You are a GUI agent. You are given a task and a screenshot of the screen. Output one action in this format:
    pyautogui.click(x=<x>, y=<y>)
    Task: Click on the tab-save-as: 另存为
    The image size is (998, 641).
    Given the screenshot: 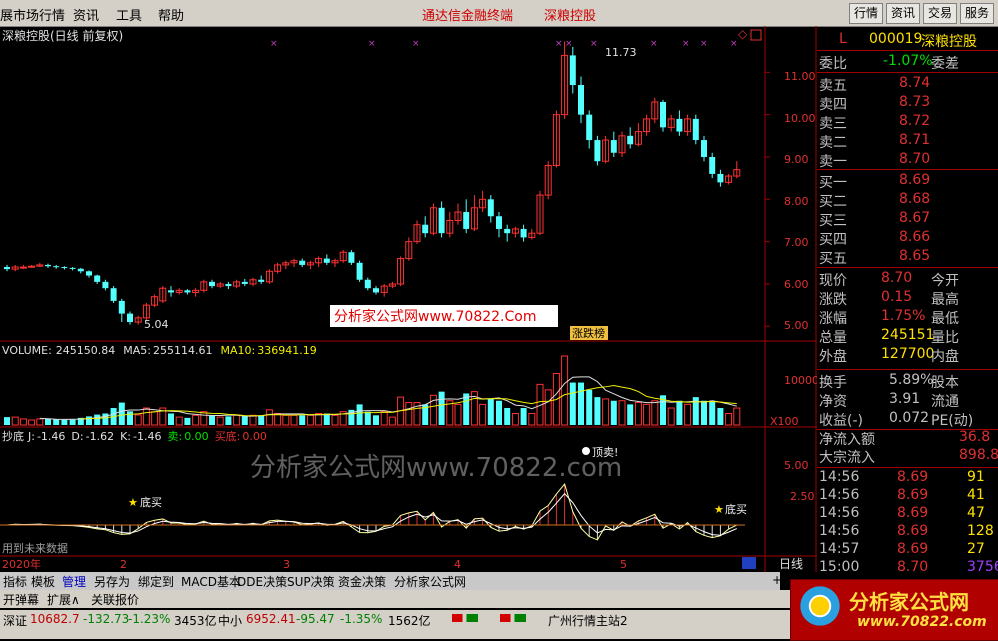 What is the action you would take?
    pyautogui.click(x=112, y=581)
    